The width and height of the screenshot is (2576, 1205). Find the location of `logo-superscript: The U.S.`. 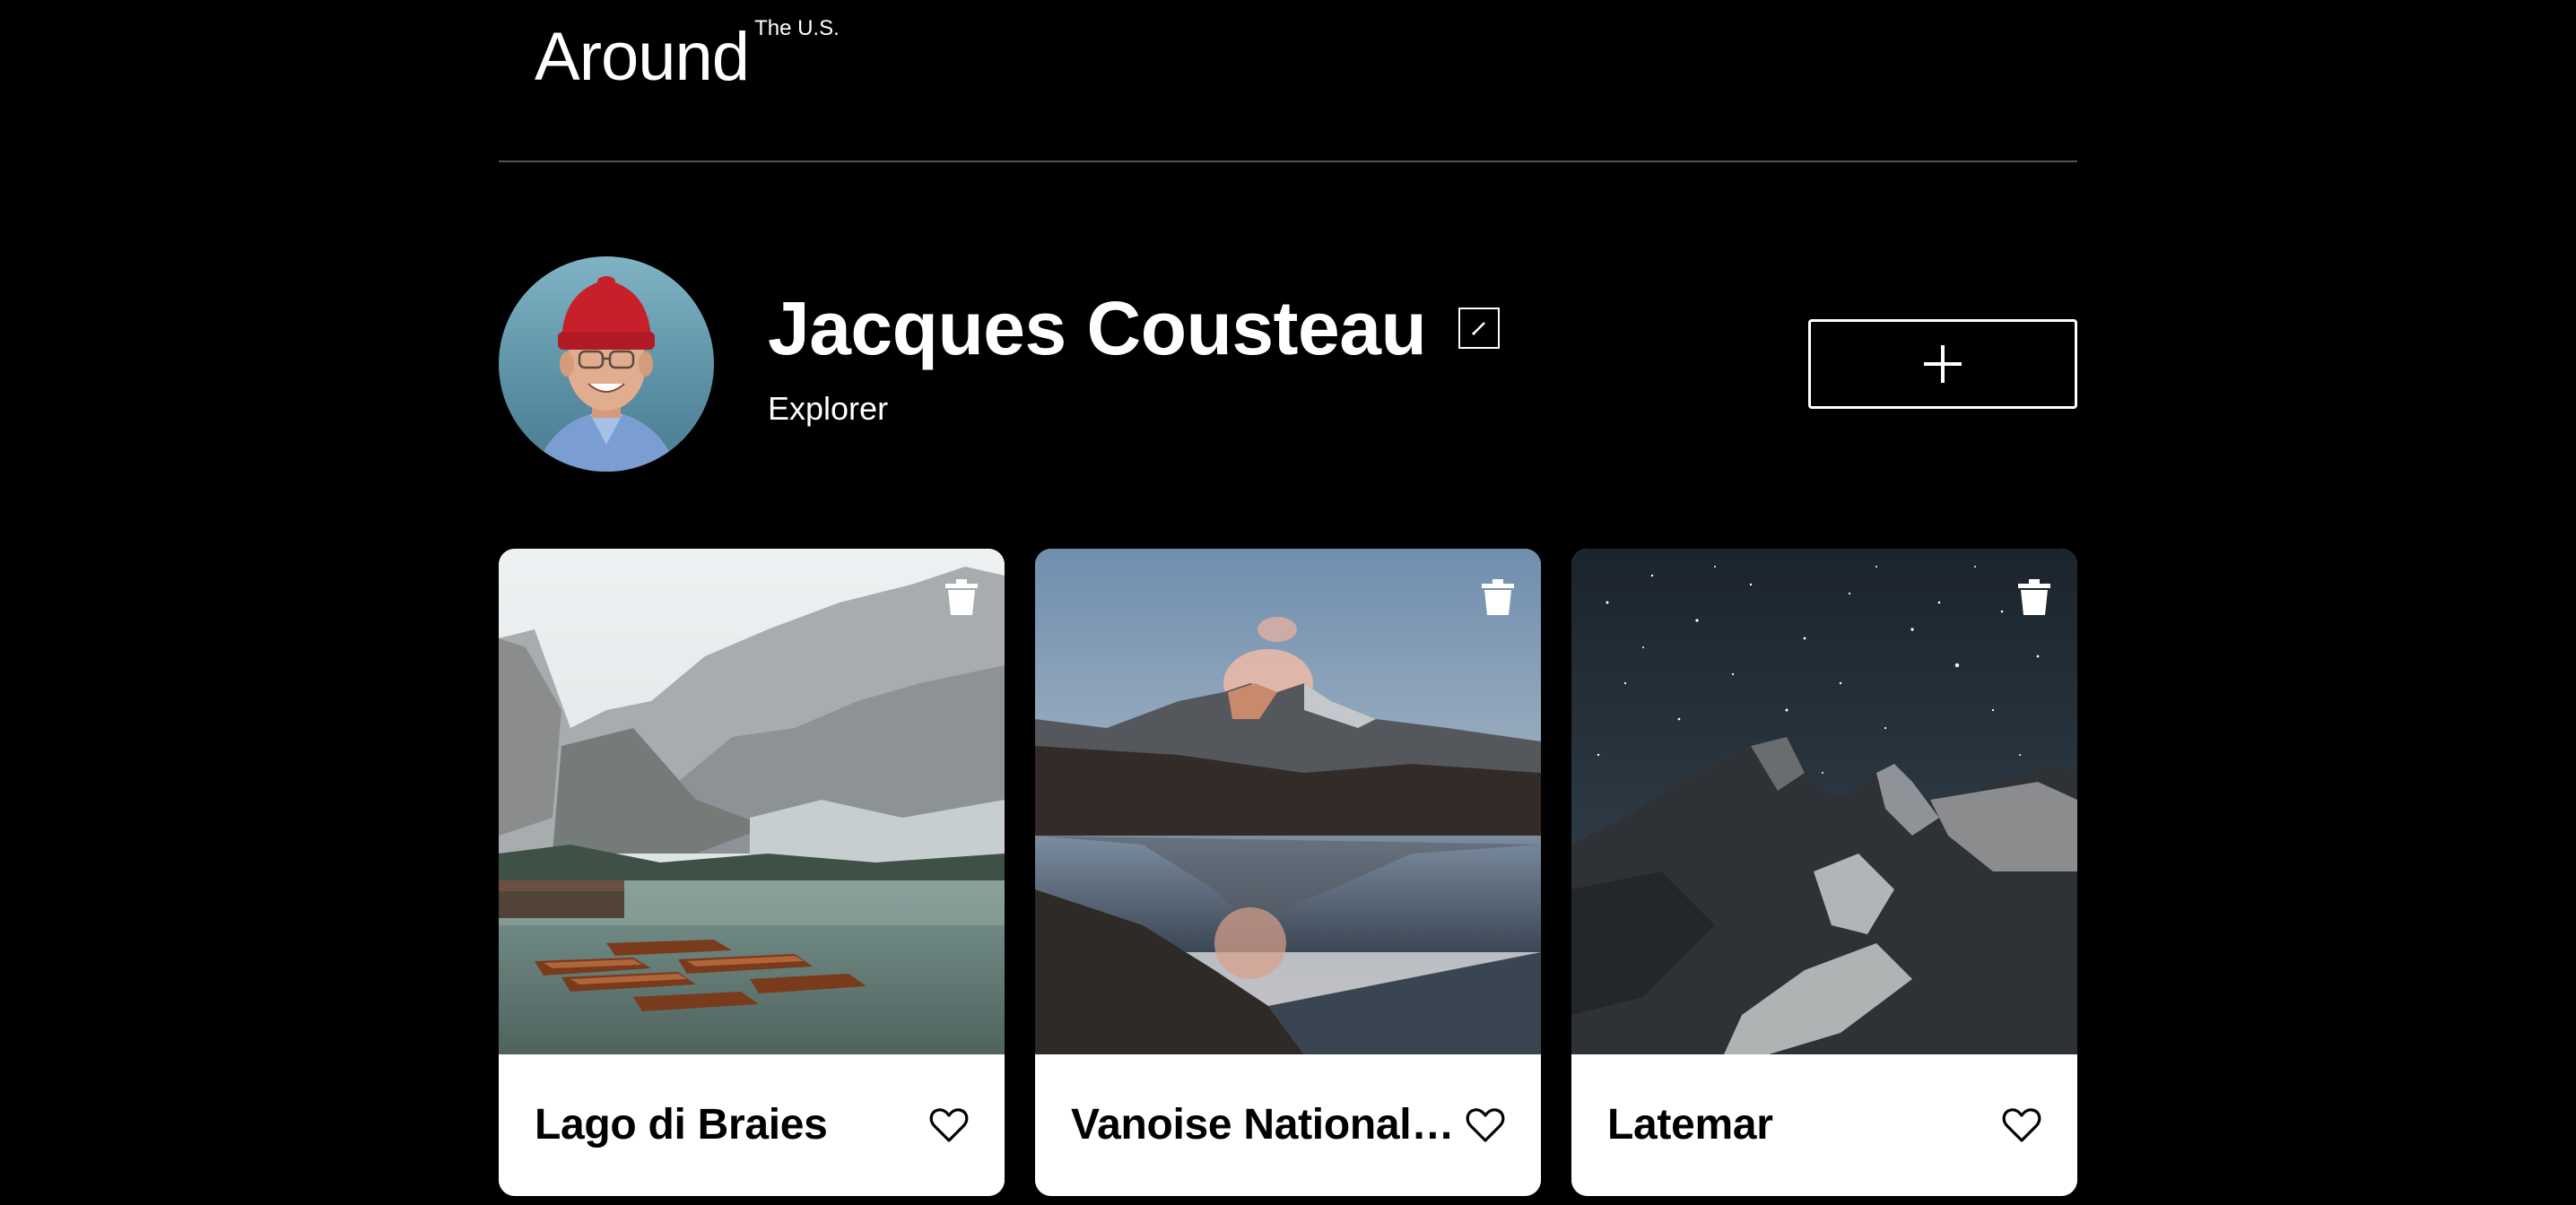

logo-superscript: The U.S. is located at coordinates (797, 28).